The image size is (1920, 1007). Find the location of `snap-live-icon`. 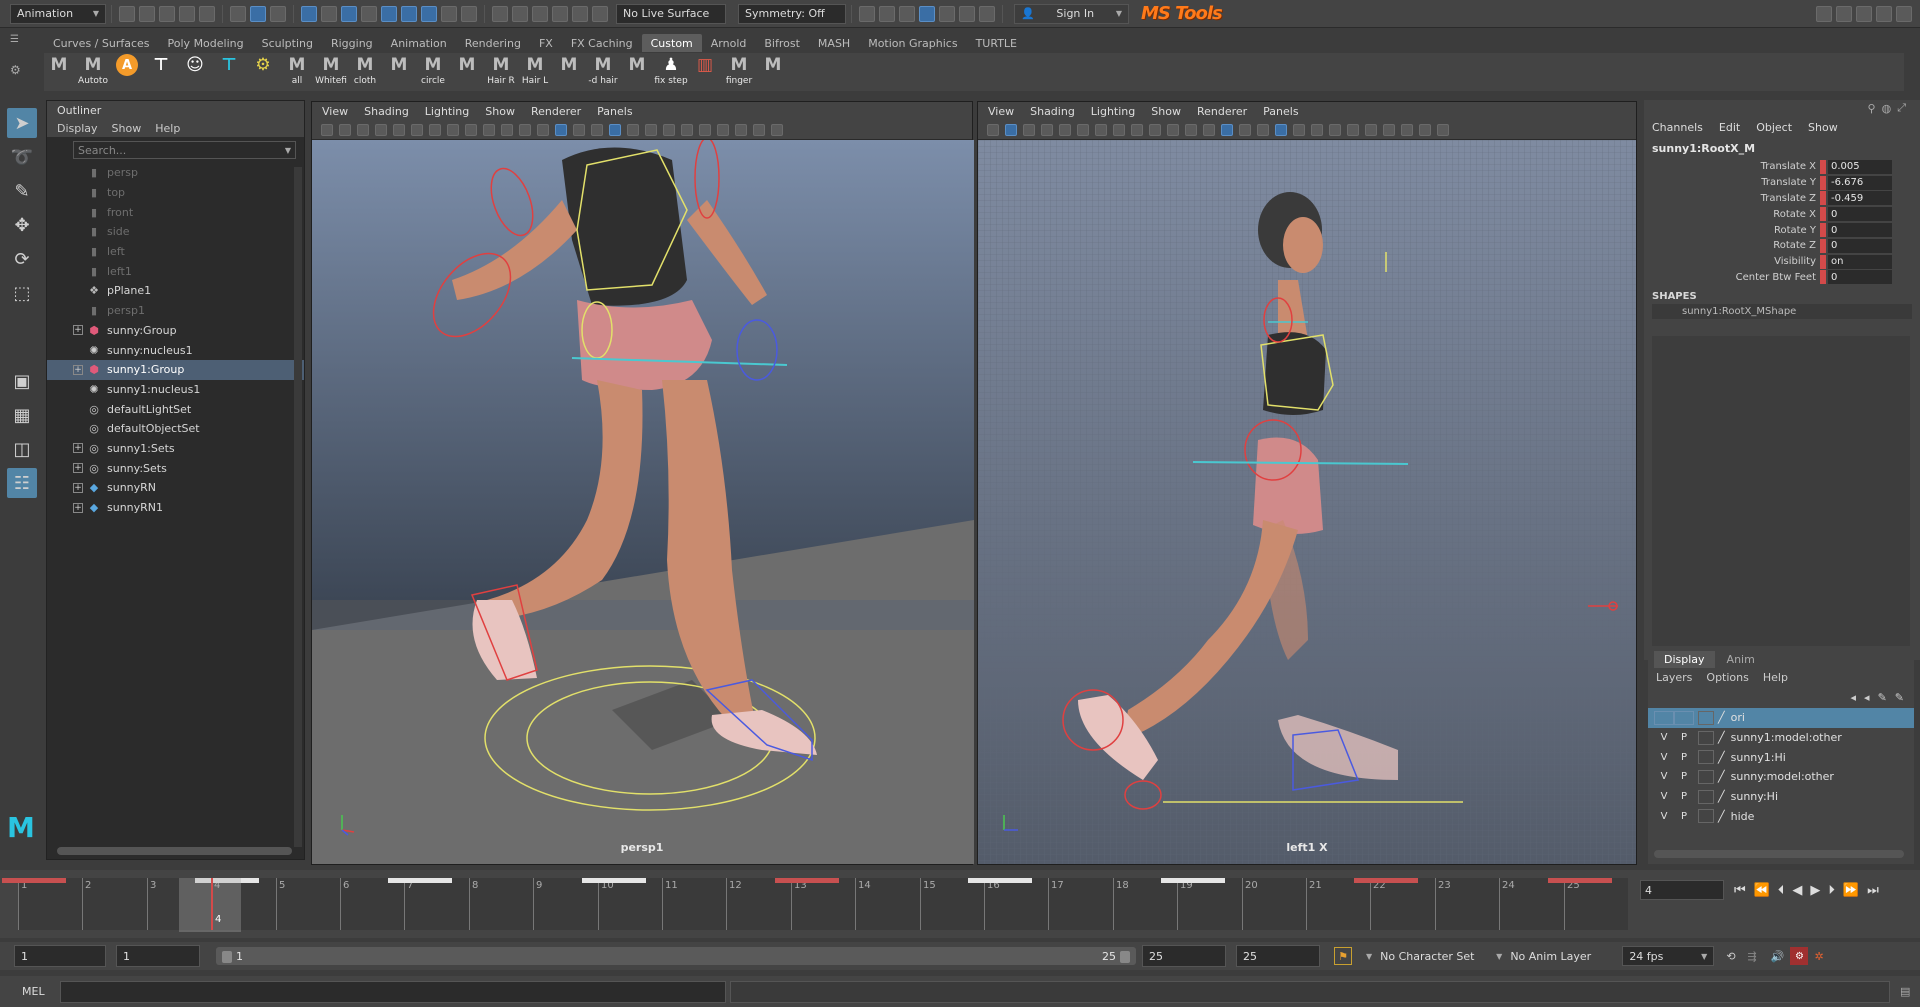

snap-live-icon is located at coordinates (580, 13).